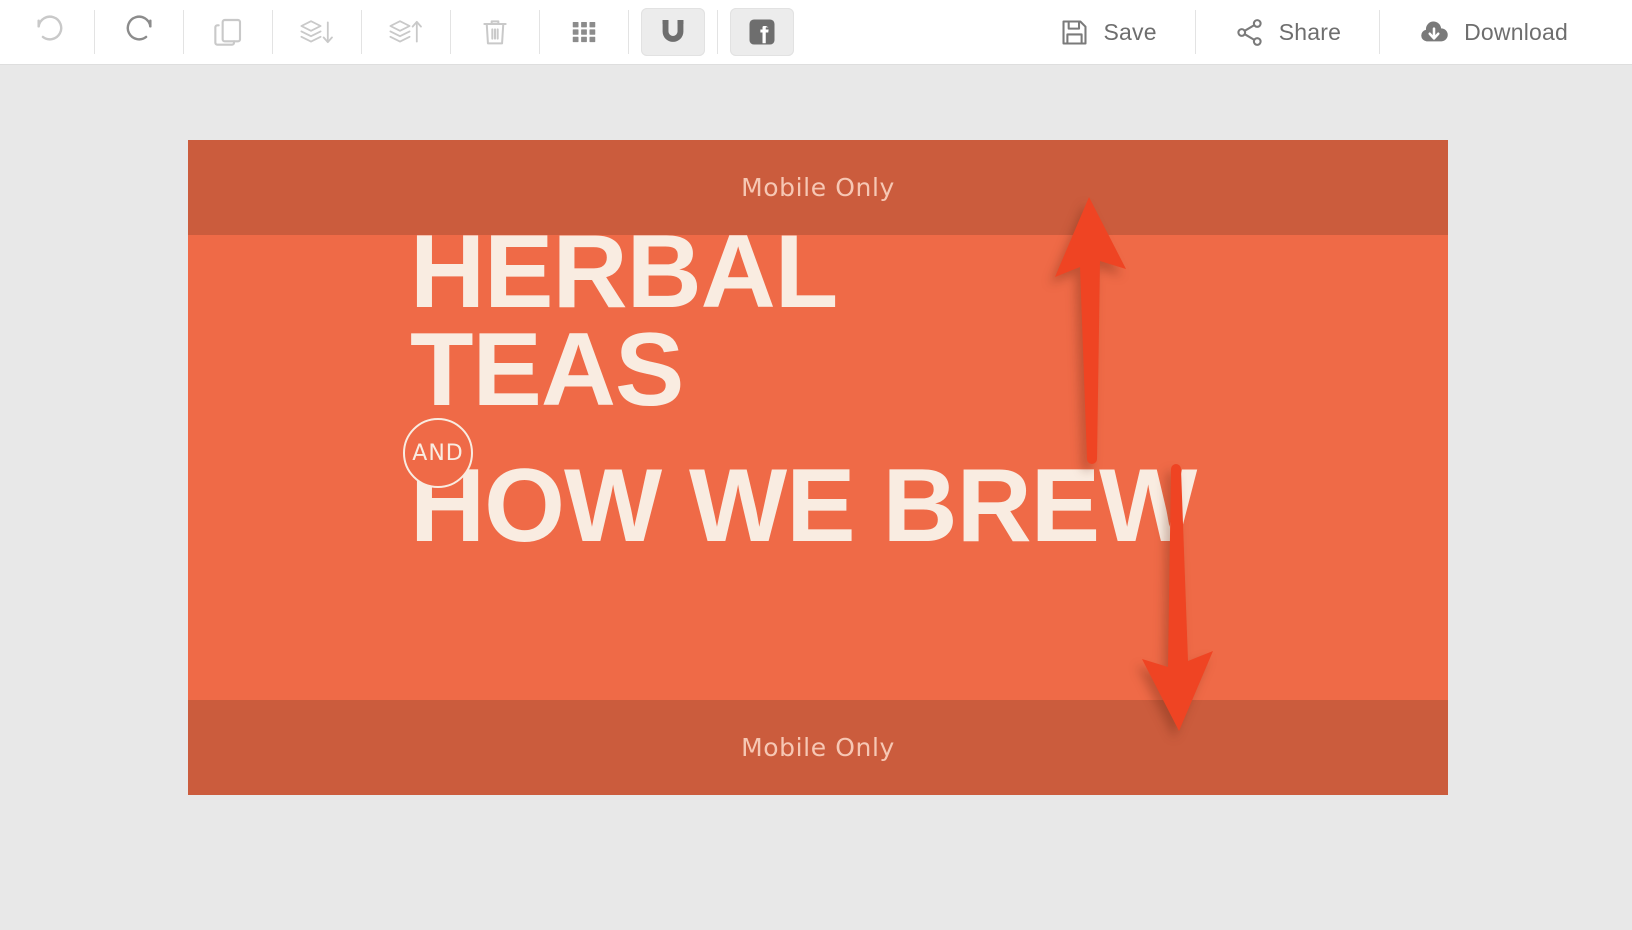 The width and height of the screenshot is (1632, 930). Describe the element at coordinates (1249, 32) in the screenshot. I see `share-nodes-icon` at that location.